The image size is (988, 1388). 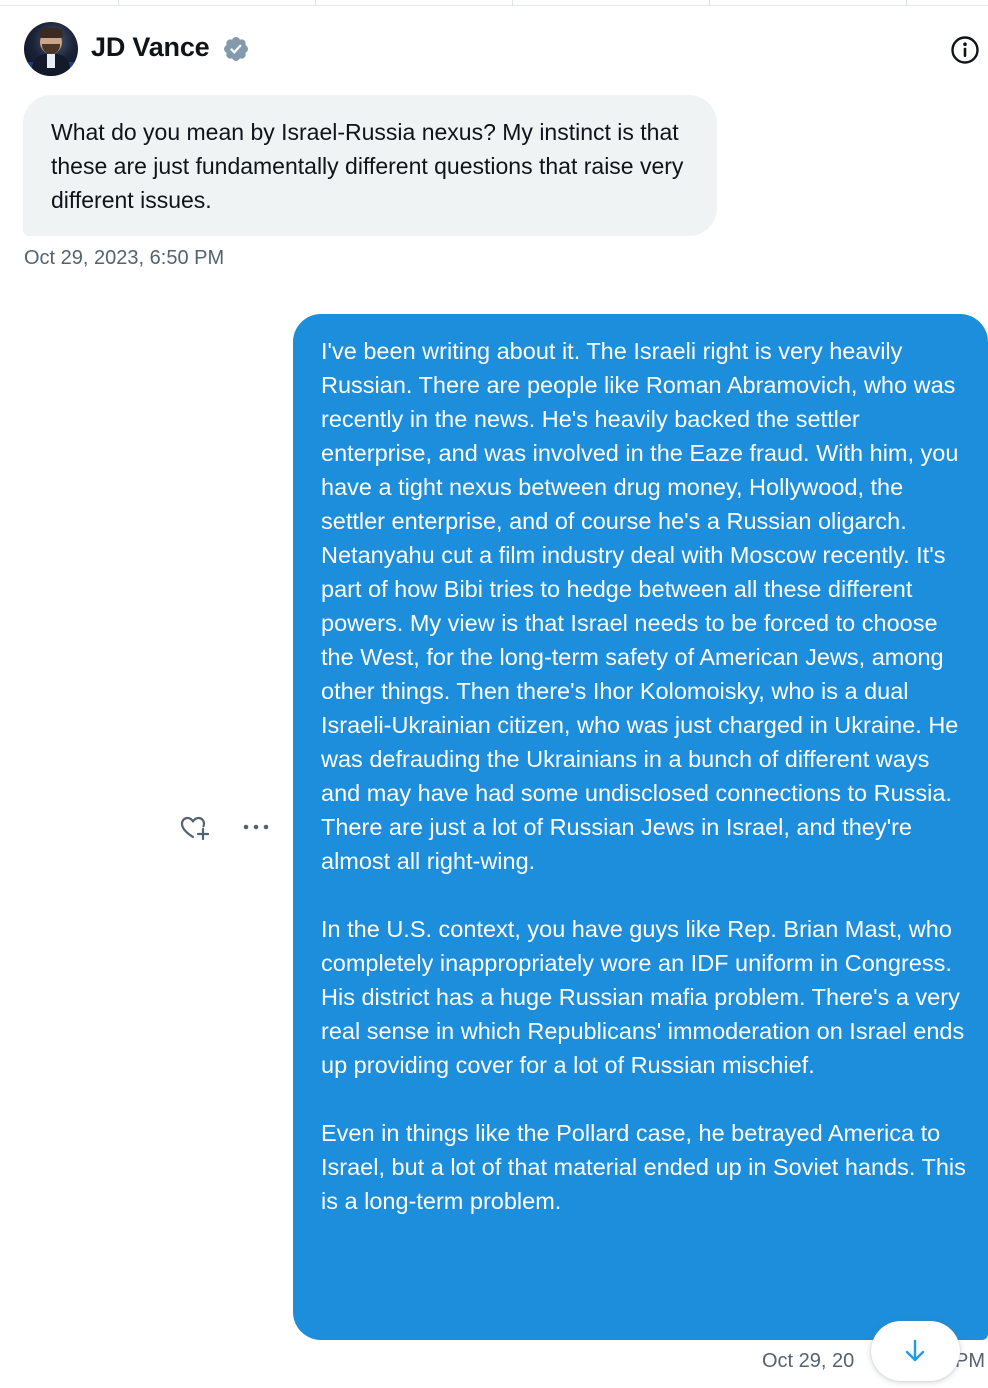 What do you see at coordinates (965, 50) in the screenshot?
I see `info-icon` at bounding box center [965, 50].